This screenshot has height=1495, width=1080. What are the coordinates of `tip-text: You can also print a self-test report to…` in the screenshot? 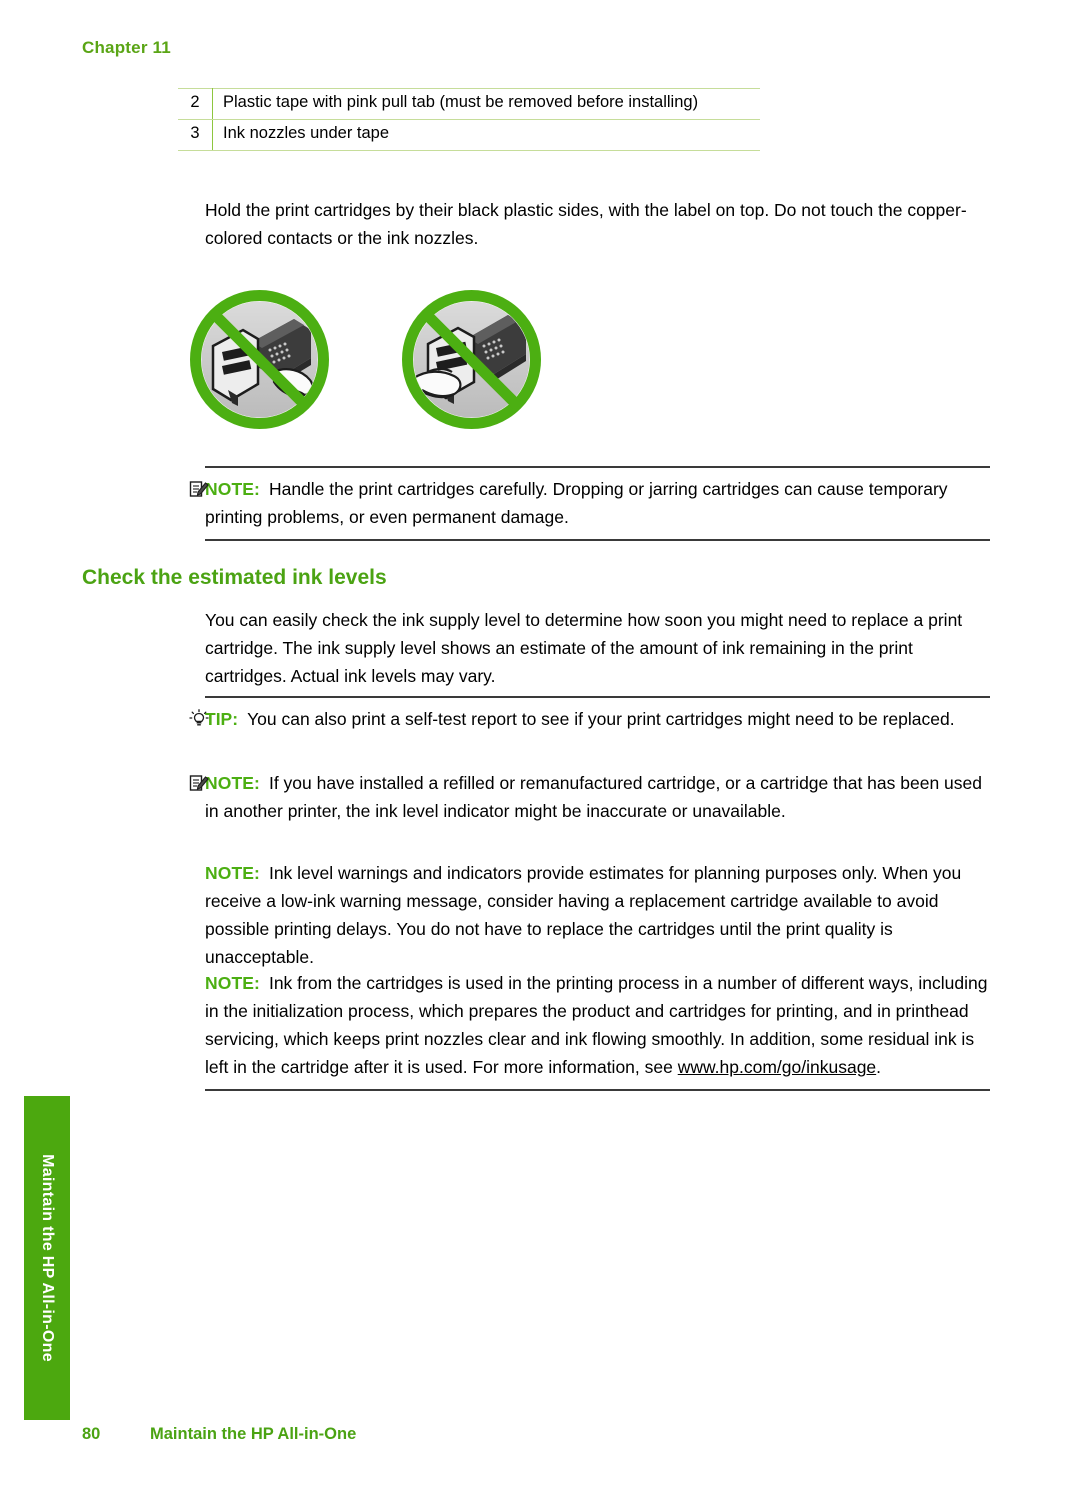 It's located at (601, 719).